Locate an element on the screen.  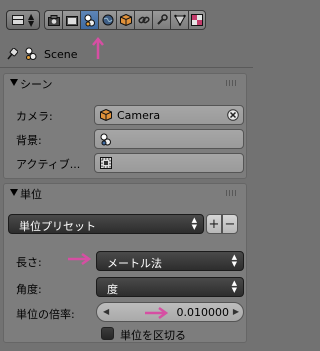
background-label: 背景: is located at coordinates (29, 140).